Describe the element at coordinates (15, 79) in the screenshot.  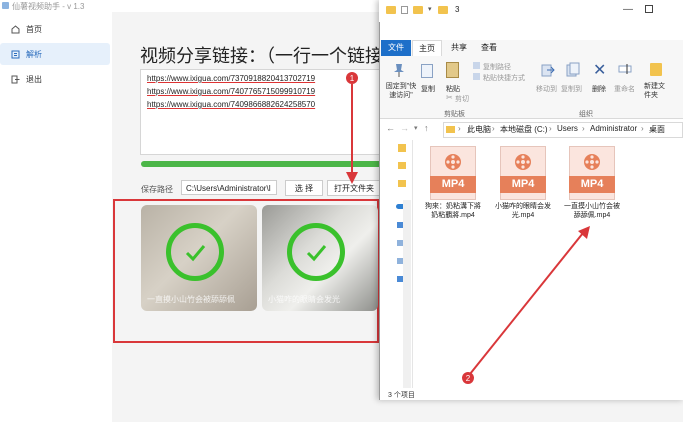
I see `exit-icon` at that location.